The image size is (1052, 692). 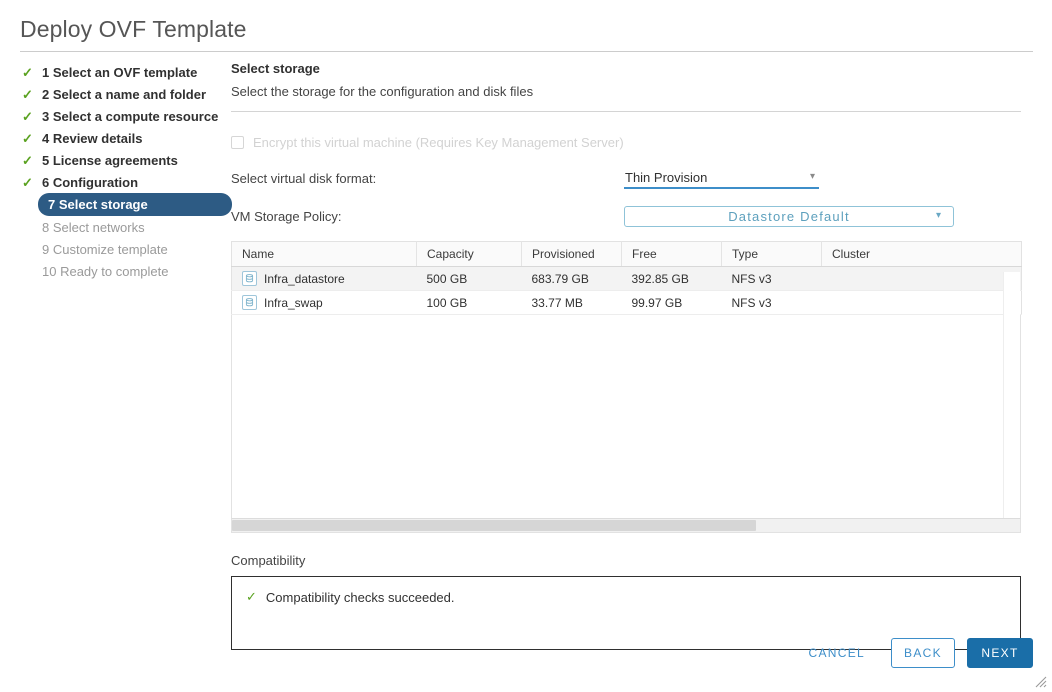 What do you see at coordinates (526, 51) in the screenshot?
I see `title-divider` at bounding box center [526, 51].